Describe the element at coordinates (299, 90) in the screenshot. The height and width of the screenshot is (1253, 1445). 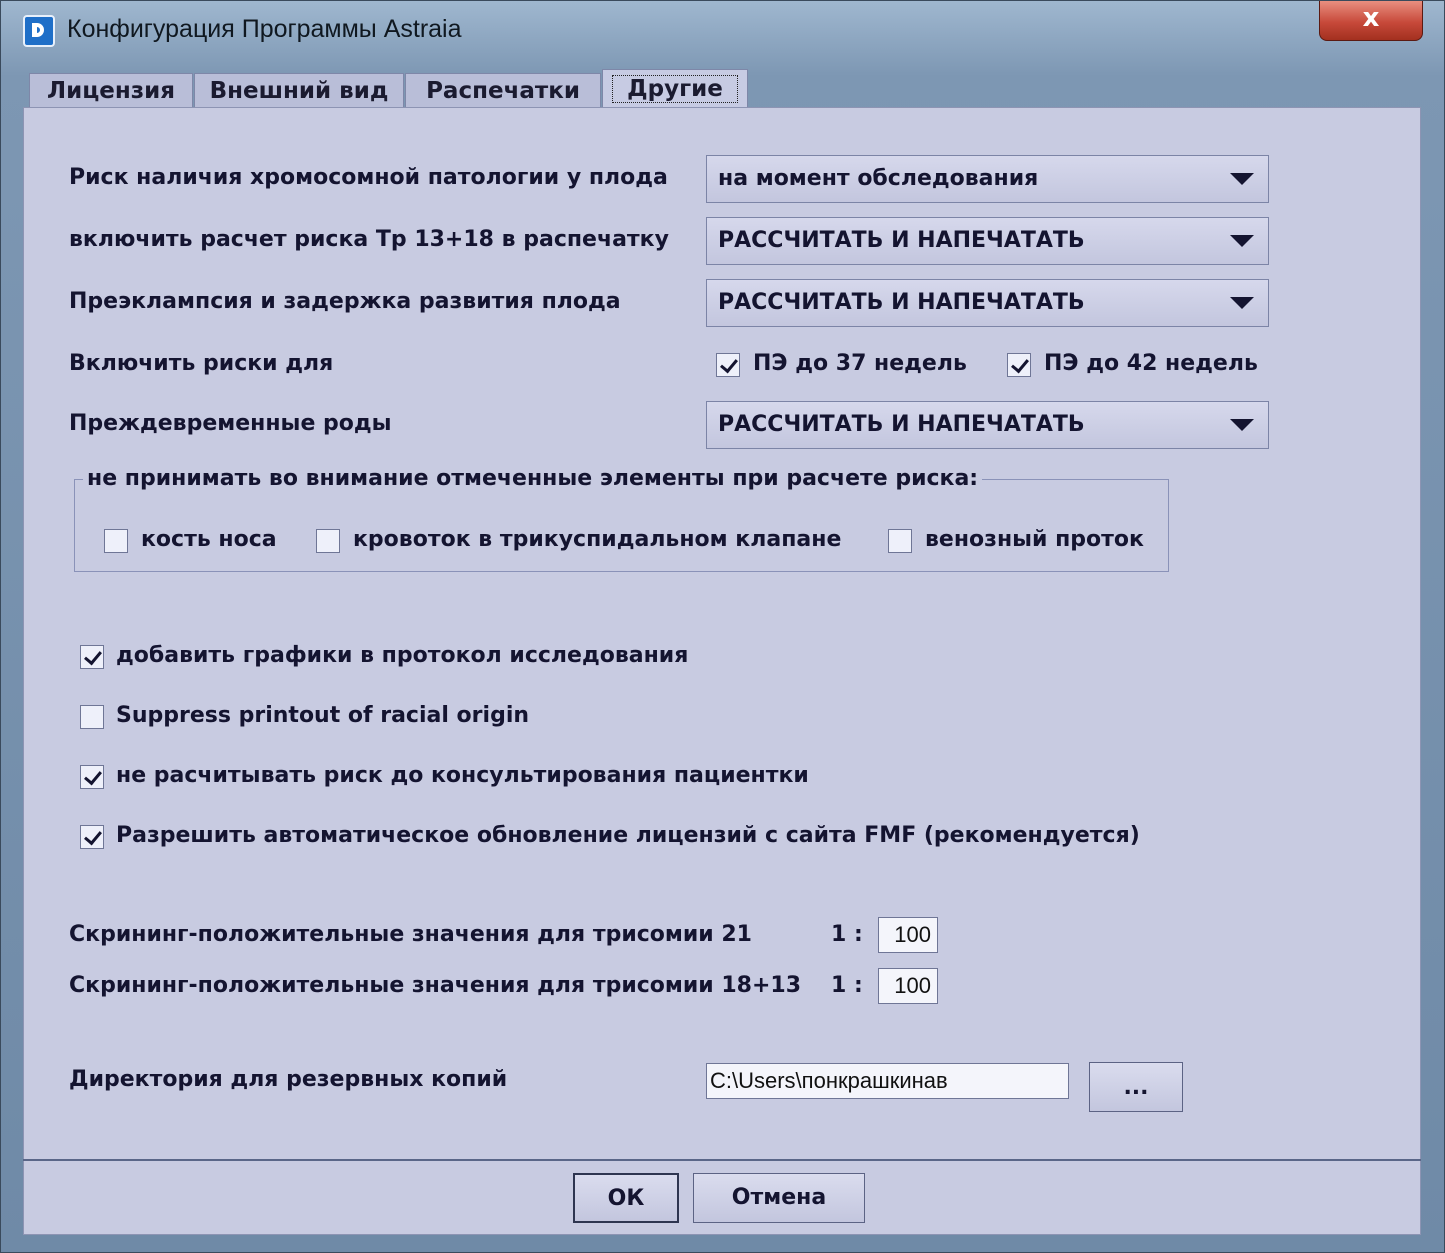
I see `tab-appearance: Внешний вид` at that location.